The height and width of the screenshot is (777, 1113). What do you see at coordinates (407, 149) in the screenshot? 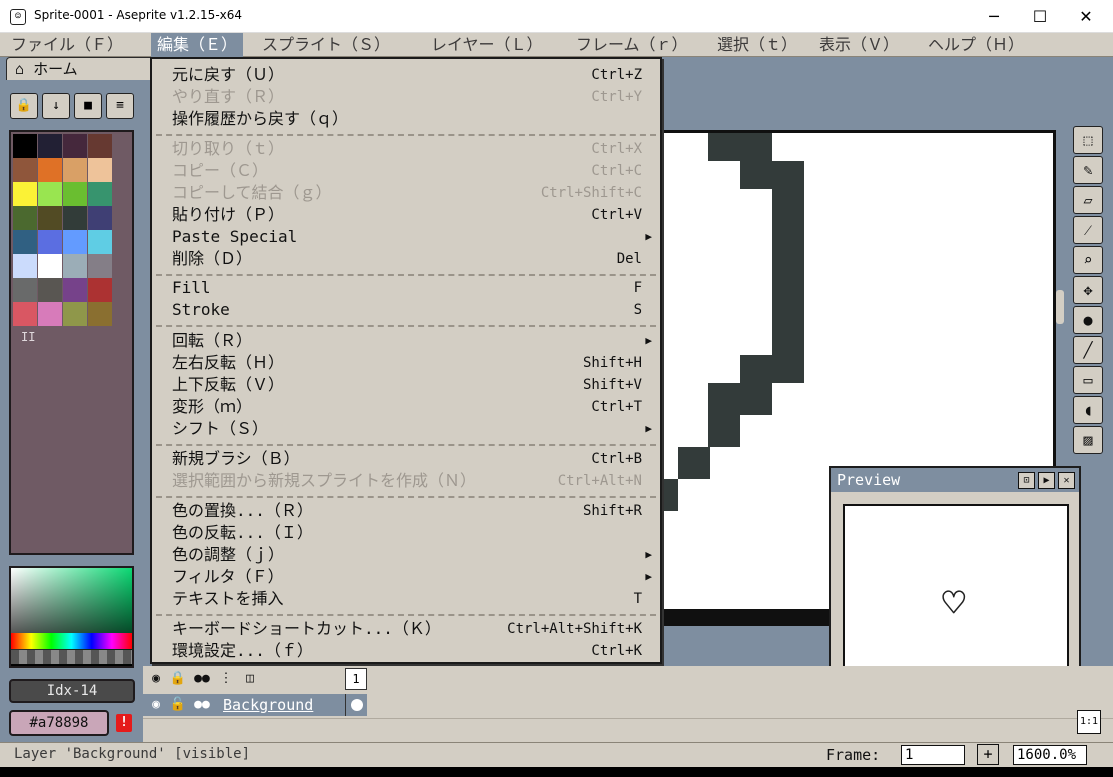
I see `menu-item-cut: 切り取り（ｔ） Ctrl+X` at bounding box center [407, 149].